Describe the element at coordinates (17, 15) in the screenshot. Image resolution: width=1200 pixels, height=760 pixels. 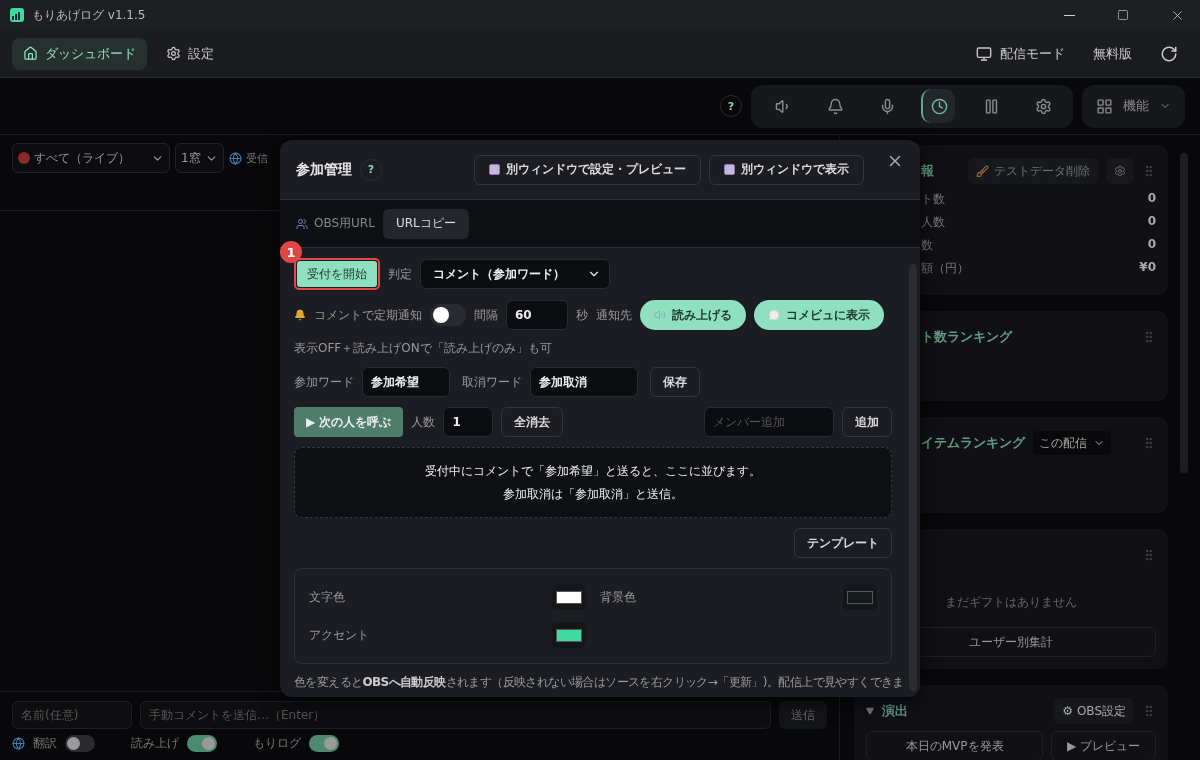
I see `app-logo-icon` at that location.